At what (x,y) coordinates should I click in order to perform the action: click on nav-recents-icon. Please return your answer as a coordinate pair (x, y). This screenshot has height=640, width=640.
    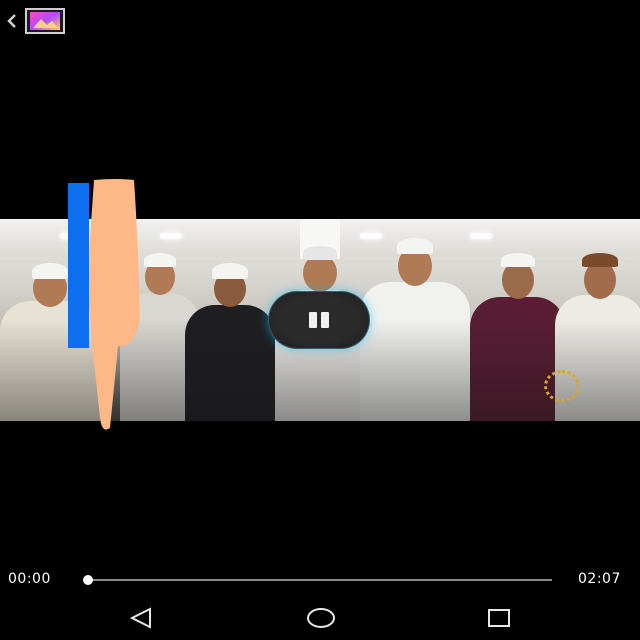
    Looking at the image, I should click on (499, 618).